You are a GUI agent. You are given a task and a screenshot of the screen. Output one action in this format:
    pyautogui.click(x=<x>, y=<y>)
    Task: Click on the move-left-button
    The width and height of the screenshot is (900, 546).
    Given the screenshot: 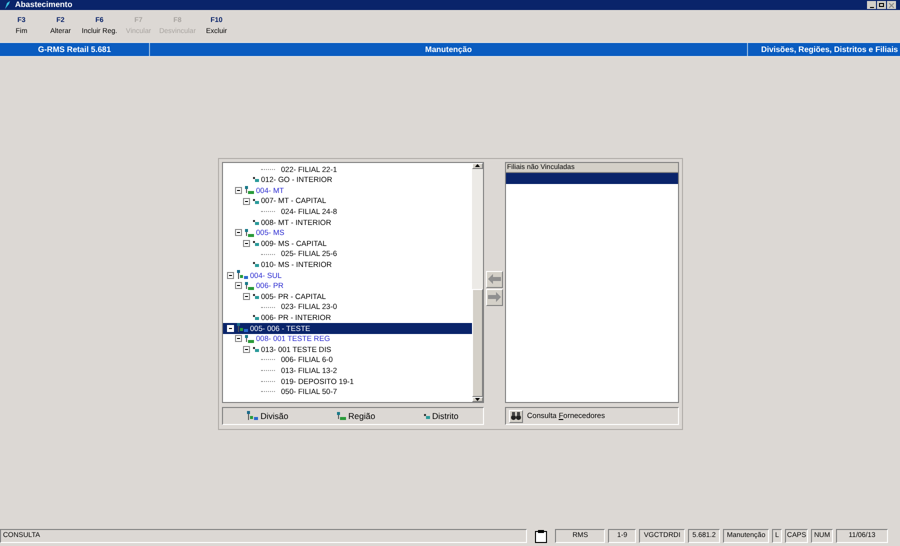 What is the action you would take?
    pyautogui.click(x=494, y=279)
    